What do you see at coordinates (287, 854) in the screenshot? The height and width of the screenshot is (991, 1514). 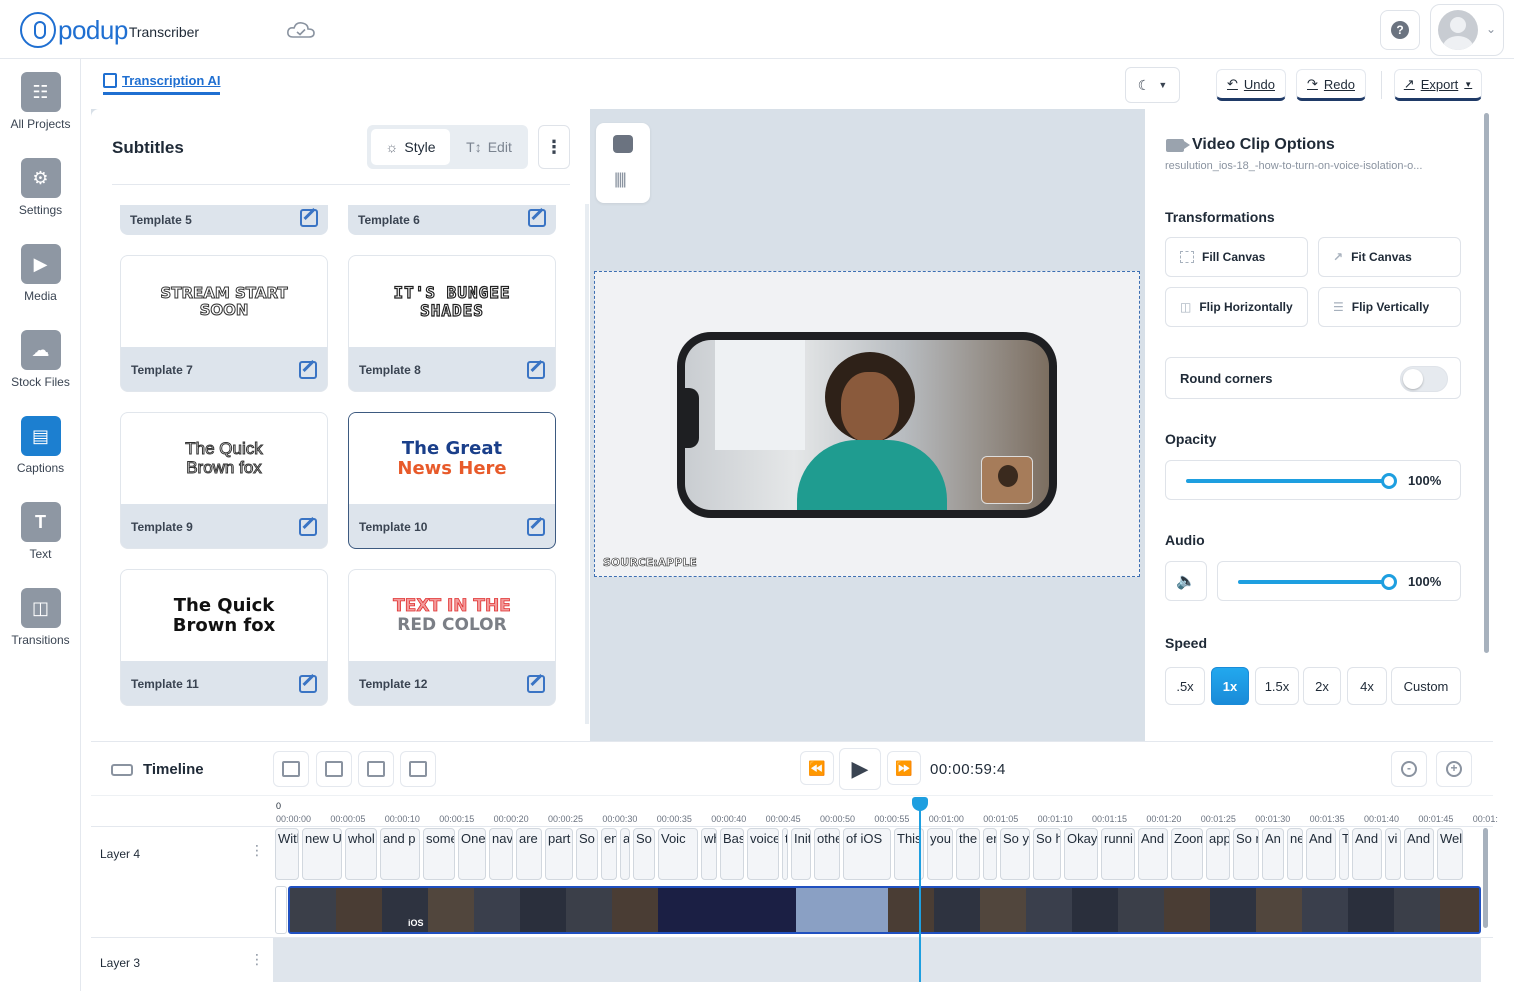 I see `subtitle-clip: With` at bounding box center [287, 854].